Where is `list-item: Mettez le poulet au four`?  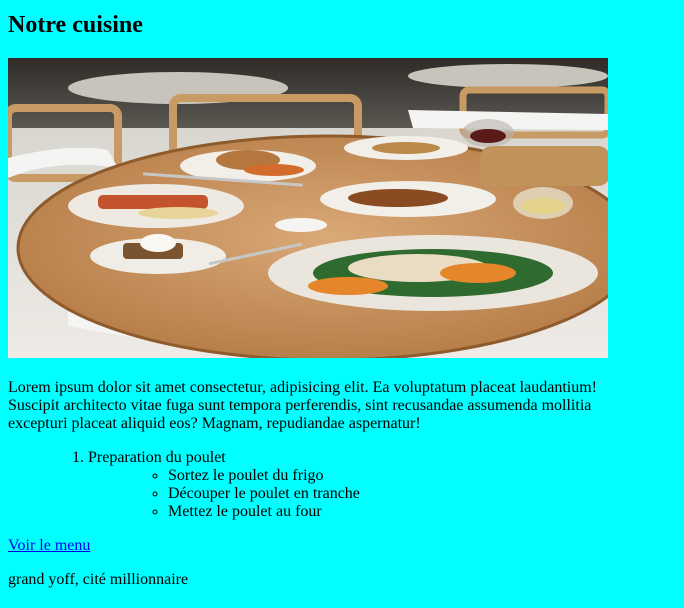
list-item: Mettez le poulet au four is located at coordinates (422, 512).